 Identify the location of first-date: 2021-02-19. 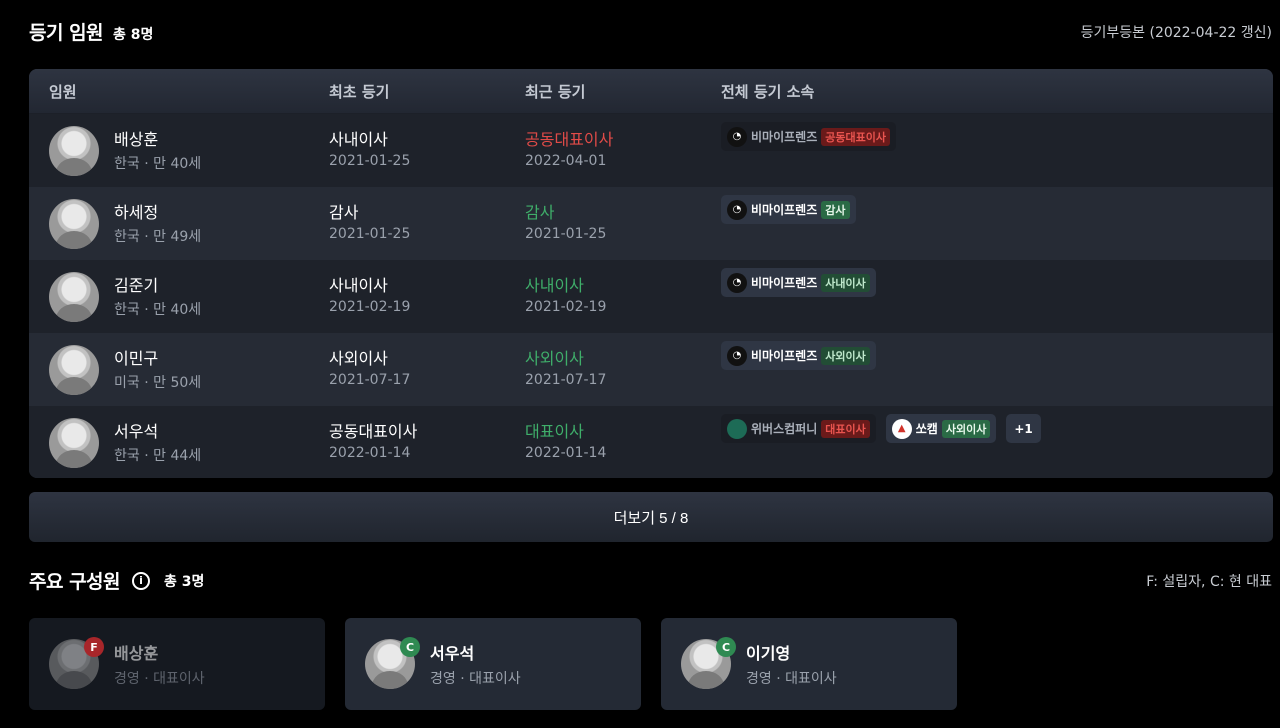
(370, 307).